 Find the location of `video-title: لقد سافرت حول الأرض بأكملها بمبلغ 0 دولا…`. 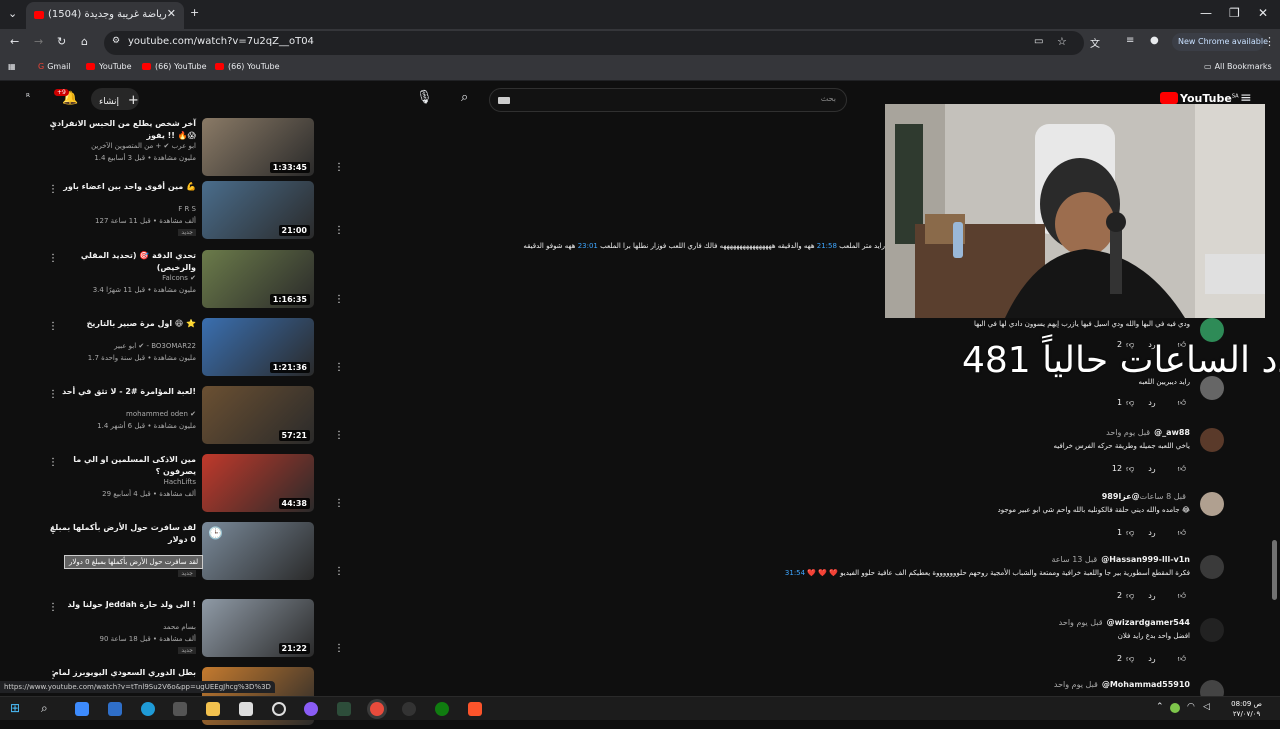

video-title: لقد سافرت حول الأرض بأكملها بمبلغ 0 دولا… is located at coordinates (121, 534).